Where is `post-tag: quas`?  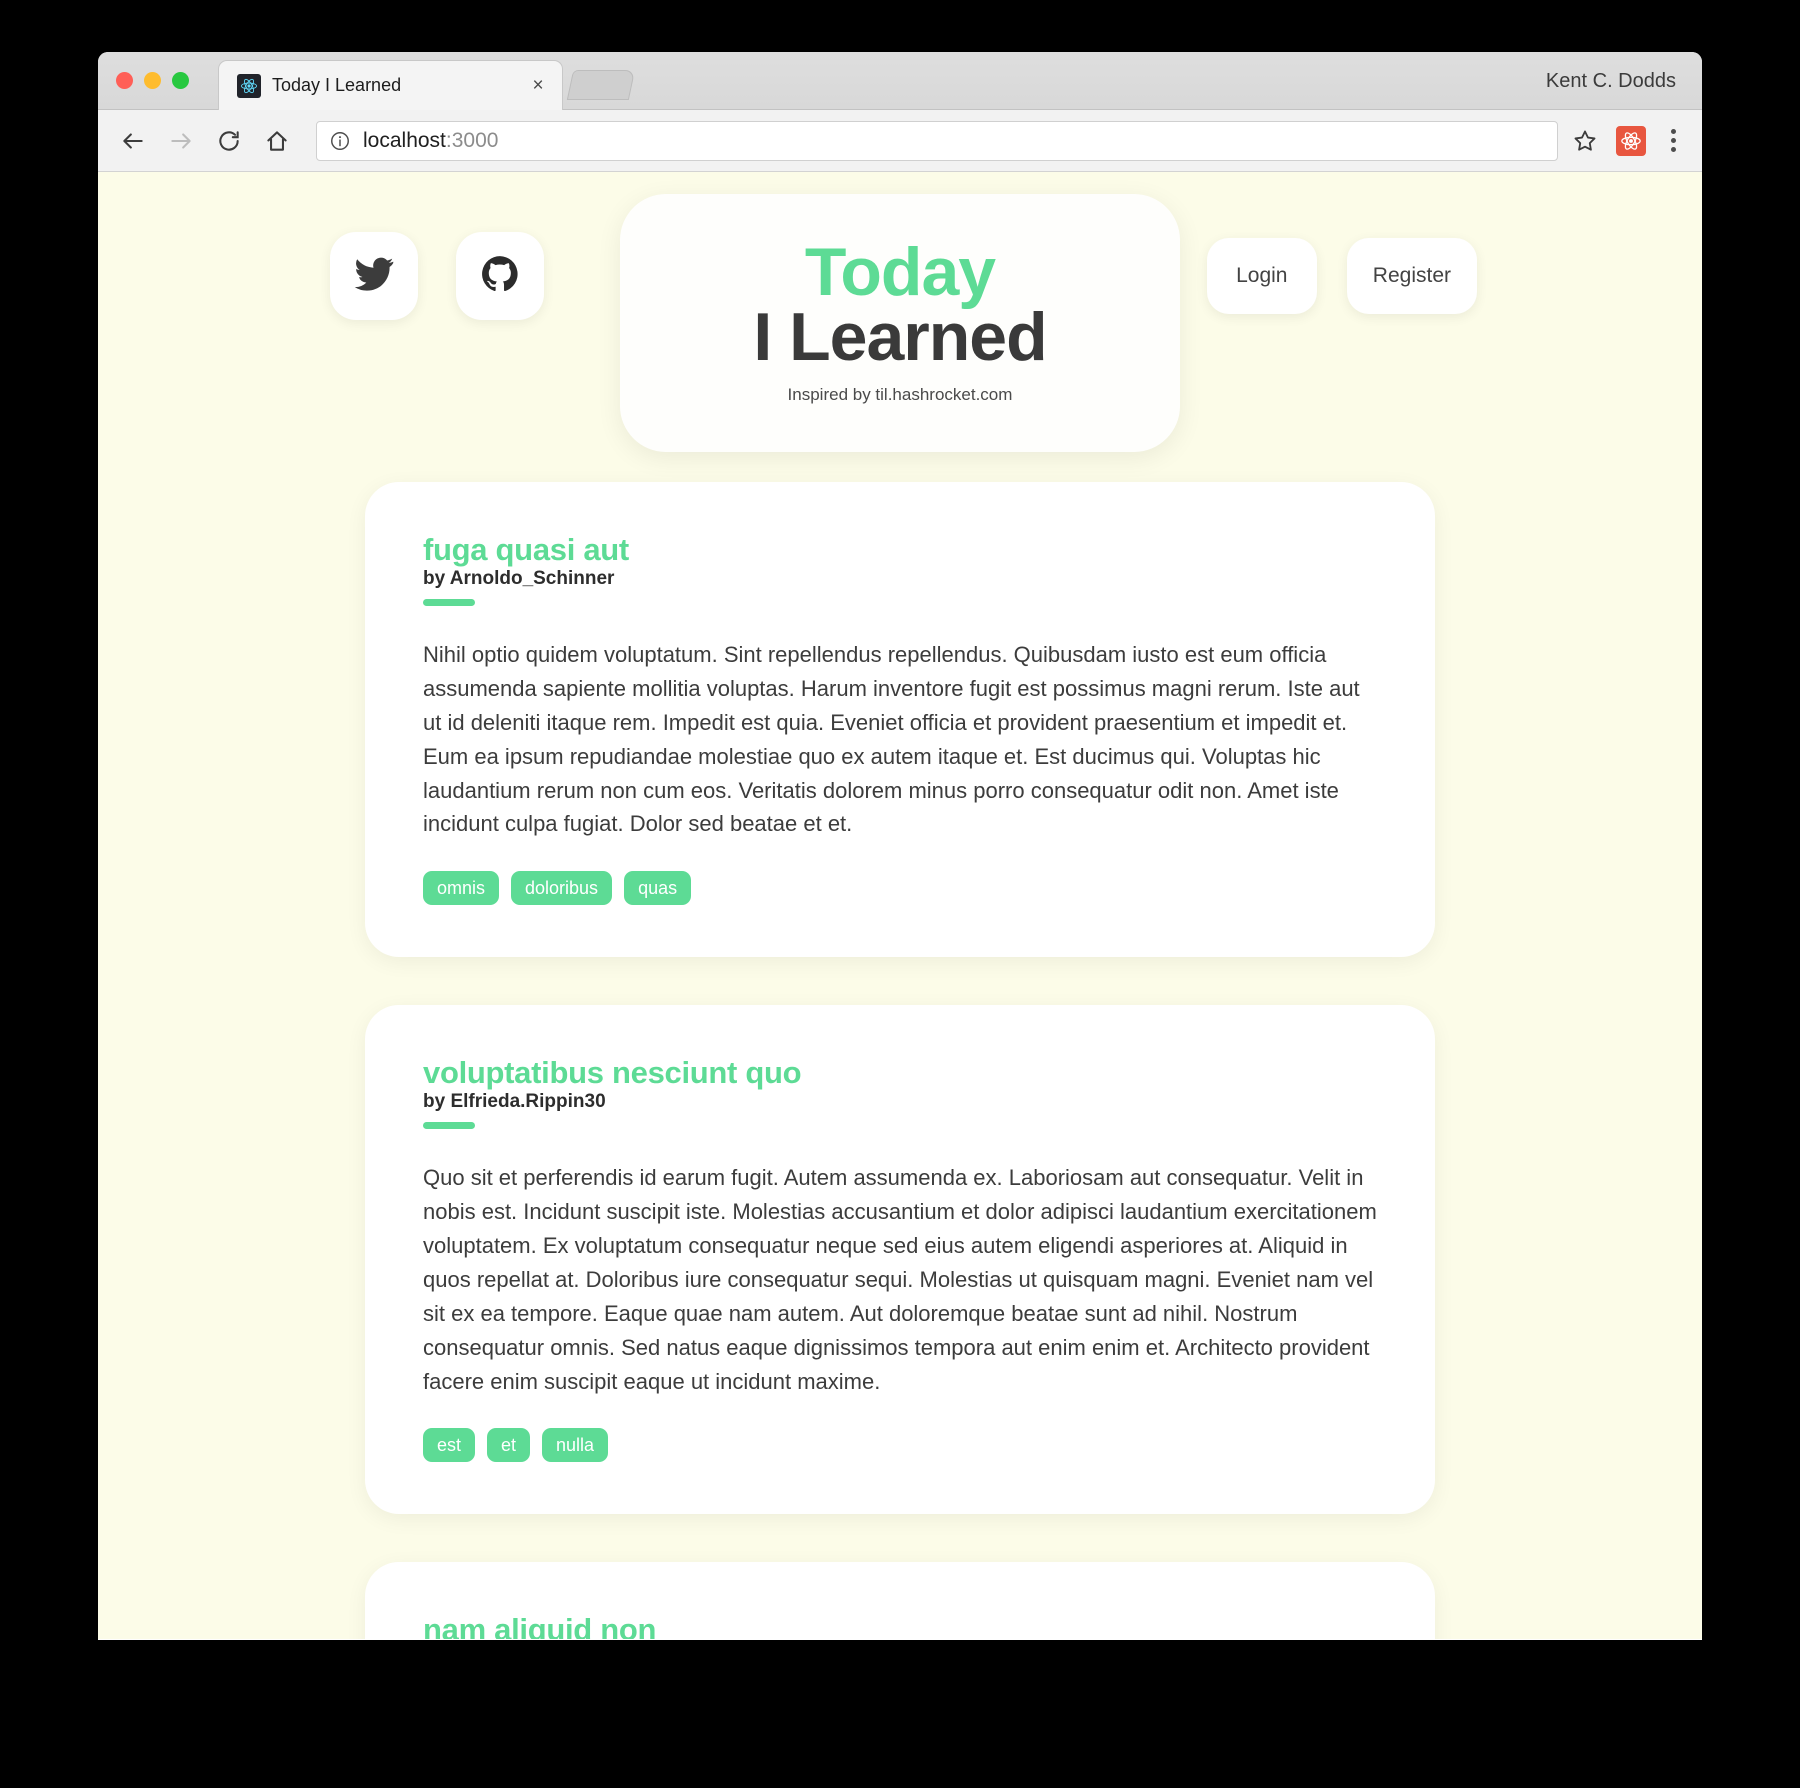 post-tag: quas is located at coordinates (658, 888).